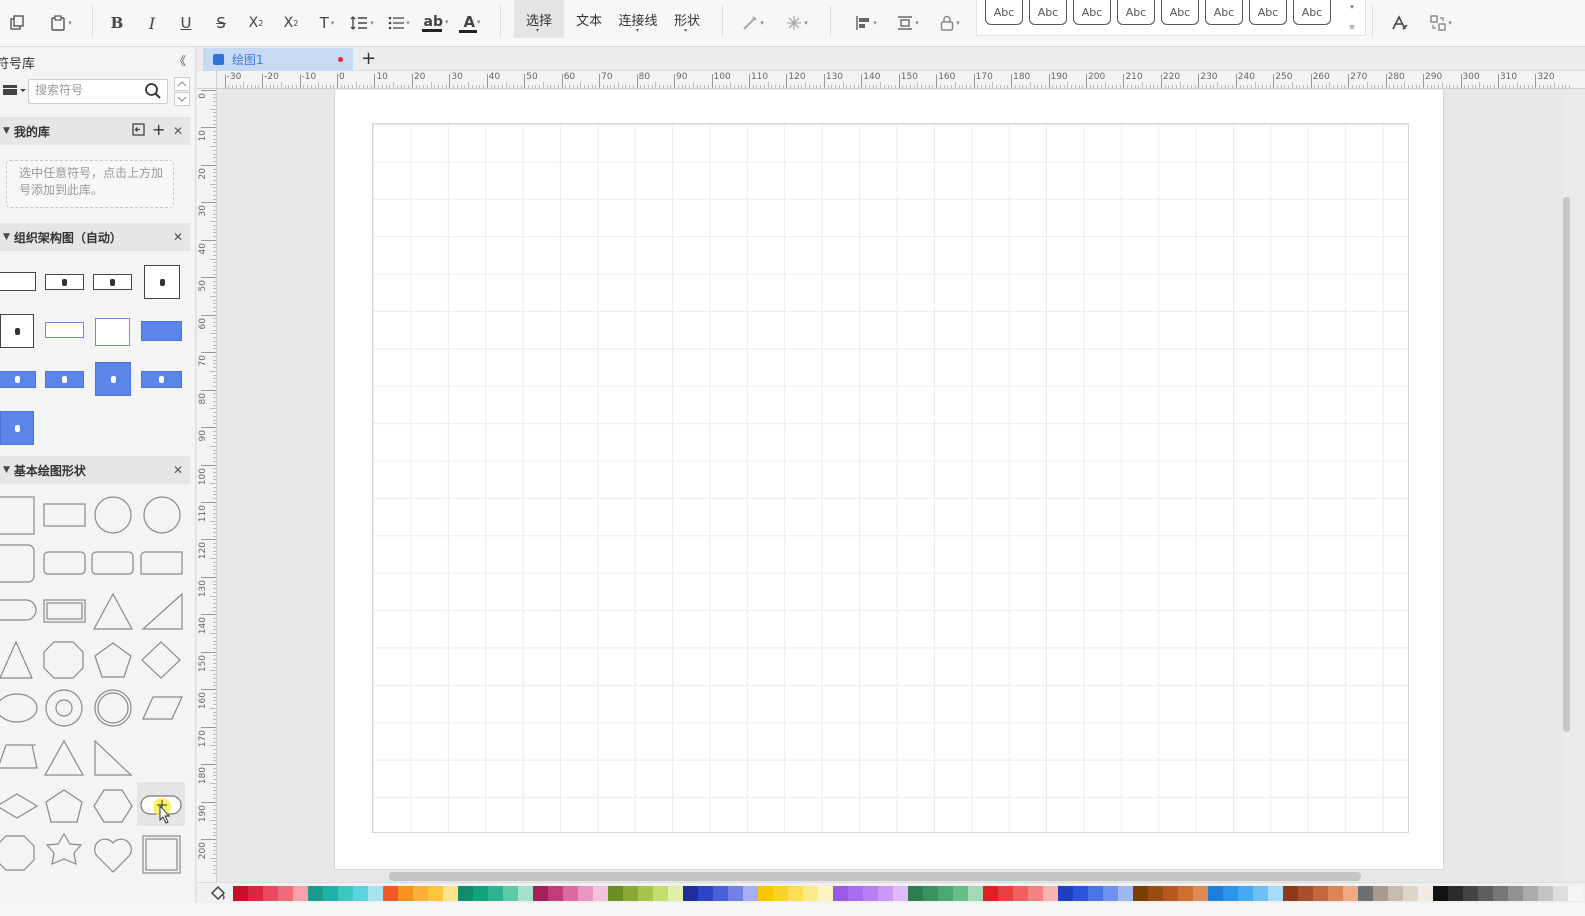  What do you see at coordinates (436, 23) in the screenshot?
I see `text-highlight-icon: ab ▾` at bounding box center [436, 23].